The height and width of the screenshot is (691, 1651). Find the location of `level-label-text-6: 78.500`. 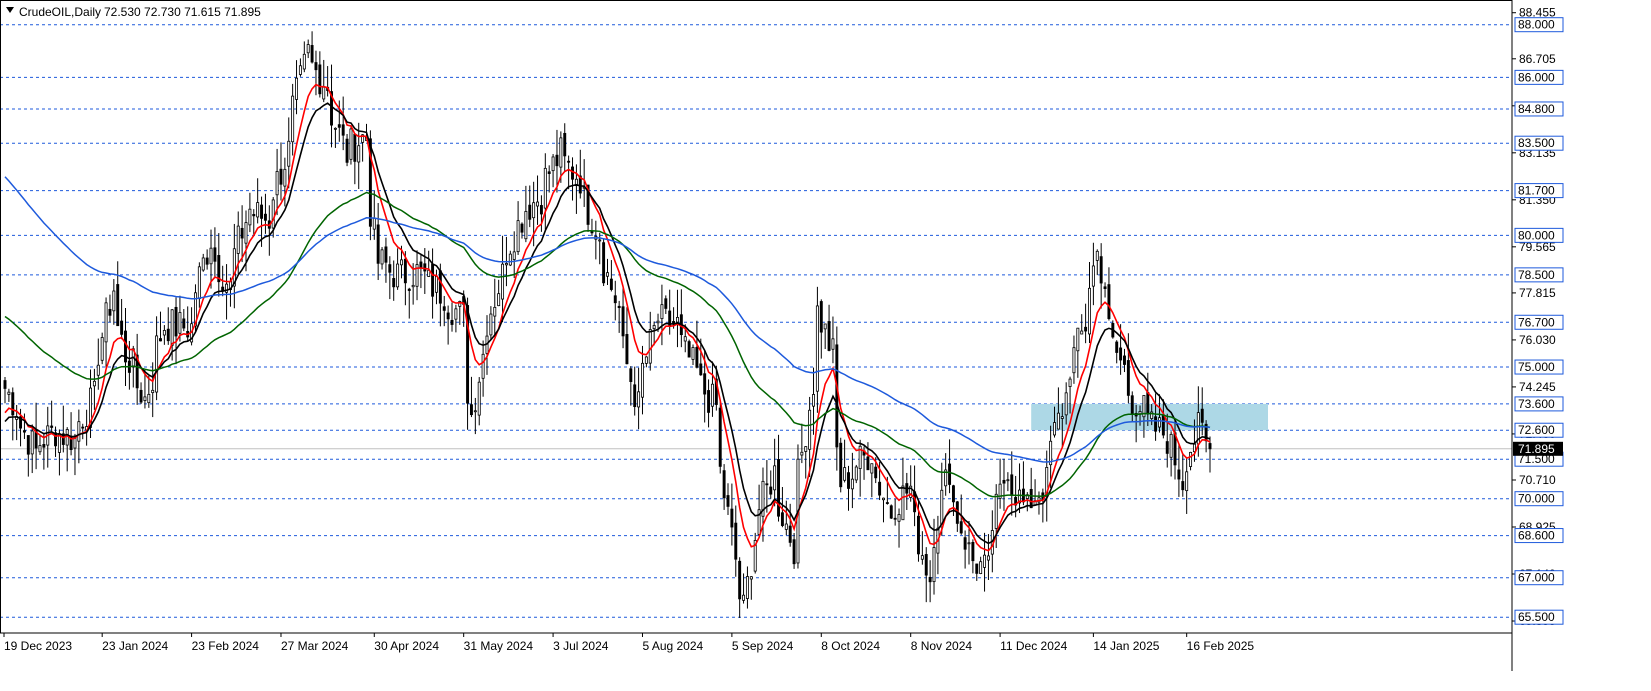

level-label-text-6: 78.500 is located at coordinates (1536, 275).